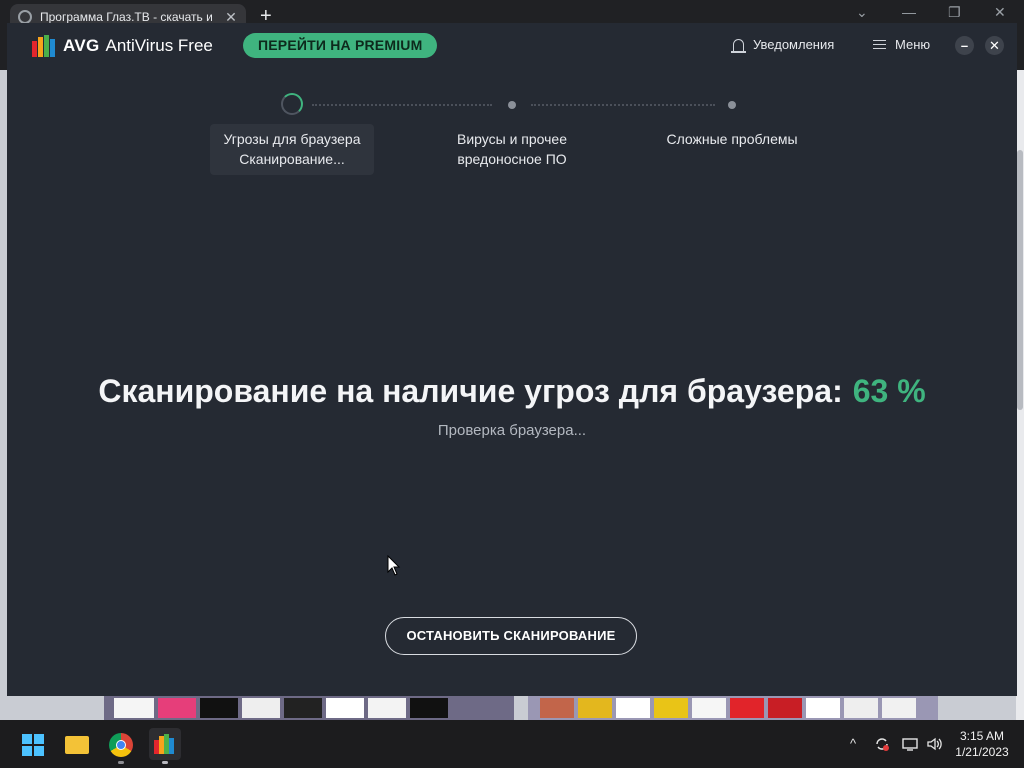  I want to click on go-premium-button: ПЕРЕЙТИ НА PREMIUM, so click(340, 45).